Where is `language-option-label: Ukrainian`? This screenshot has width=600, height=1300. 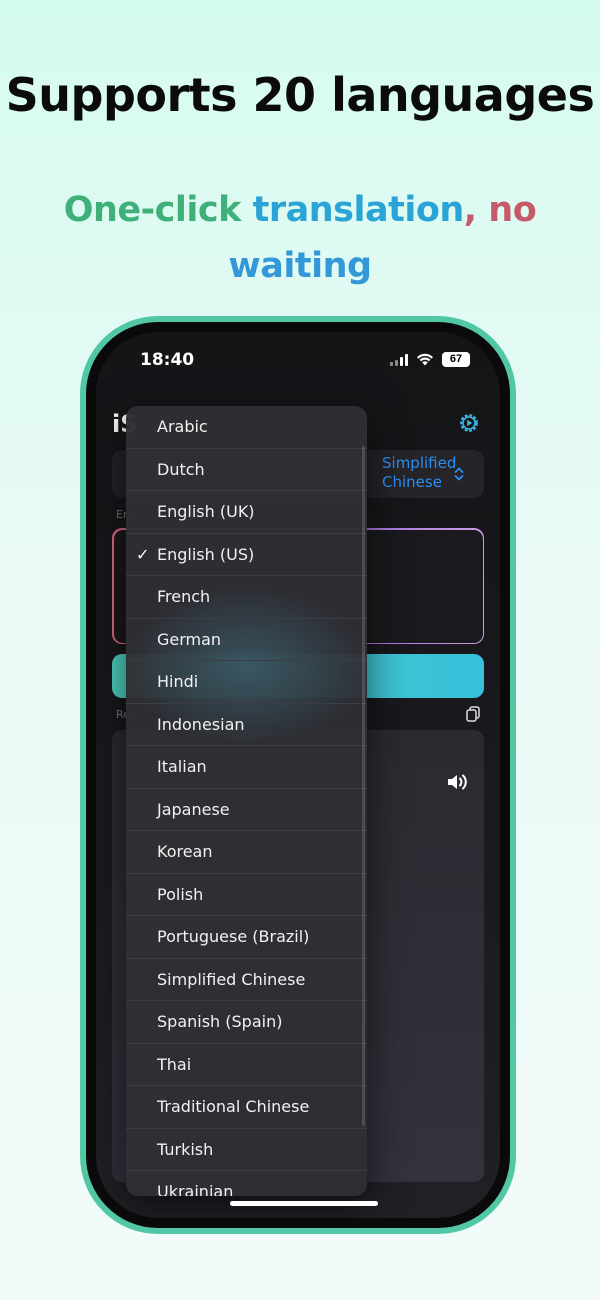
language-option-label: Ukrainian is located at coordinates (195, 1189).